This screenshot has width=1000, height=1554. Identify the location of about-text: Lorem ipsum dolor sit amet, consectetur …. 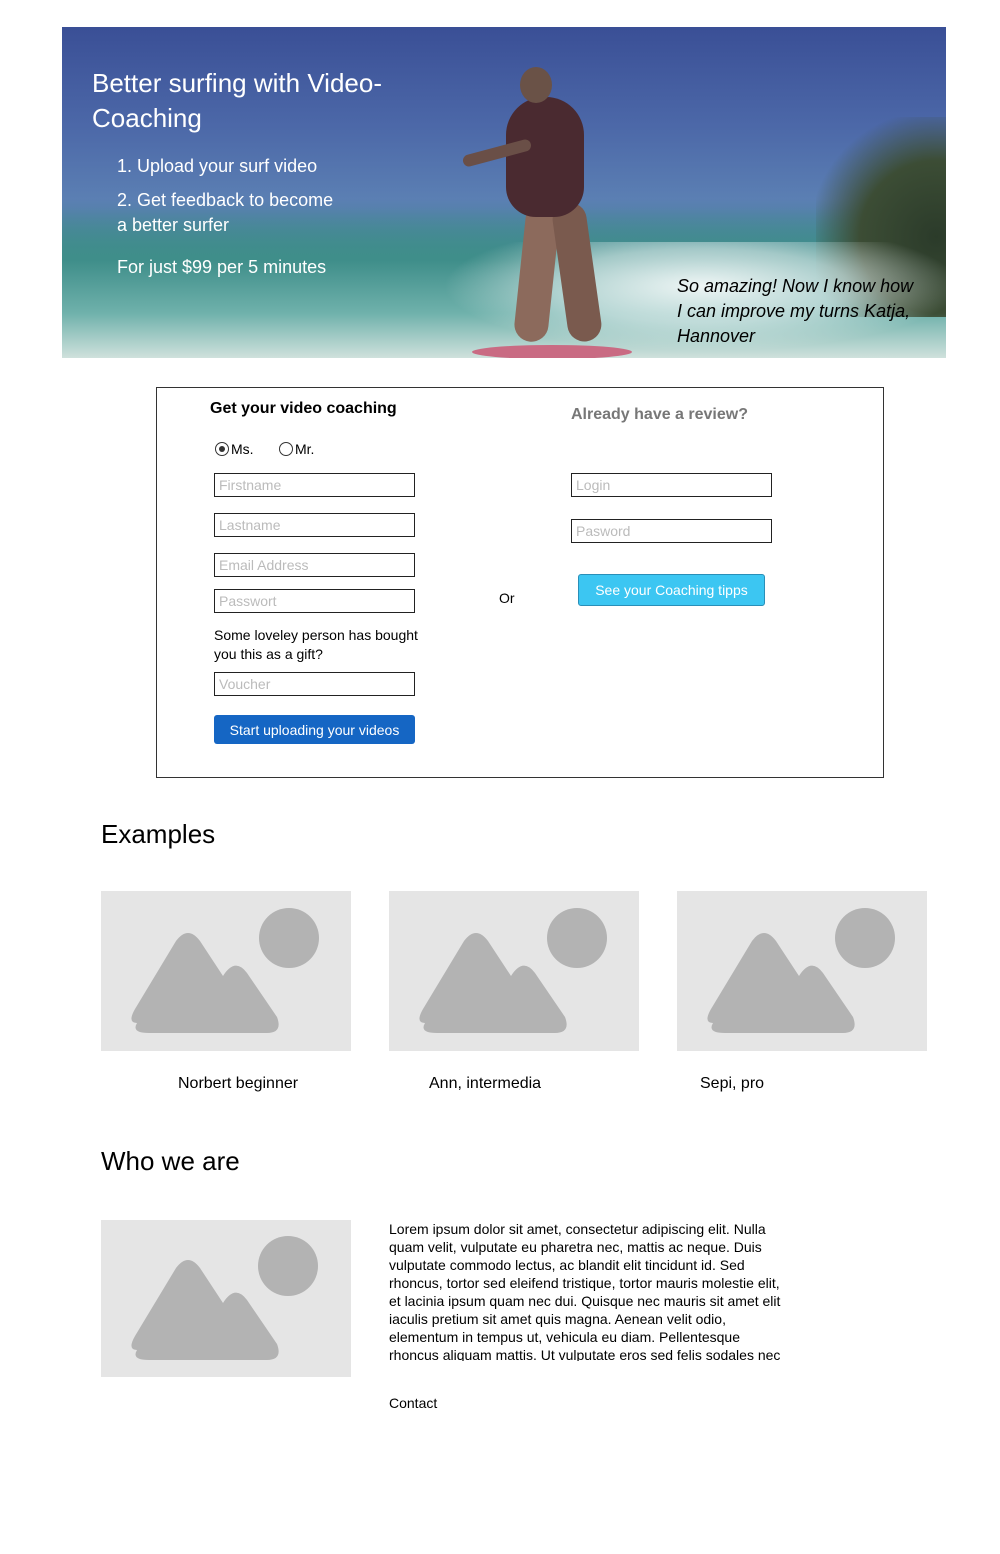
(585, 1291).